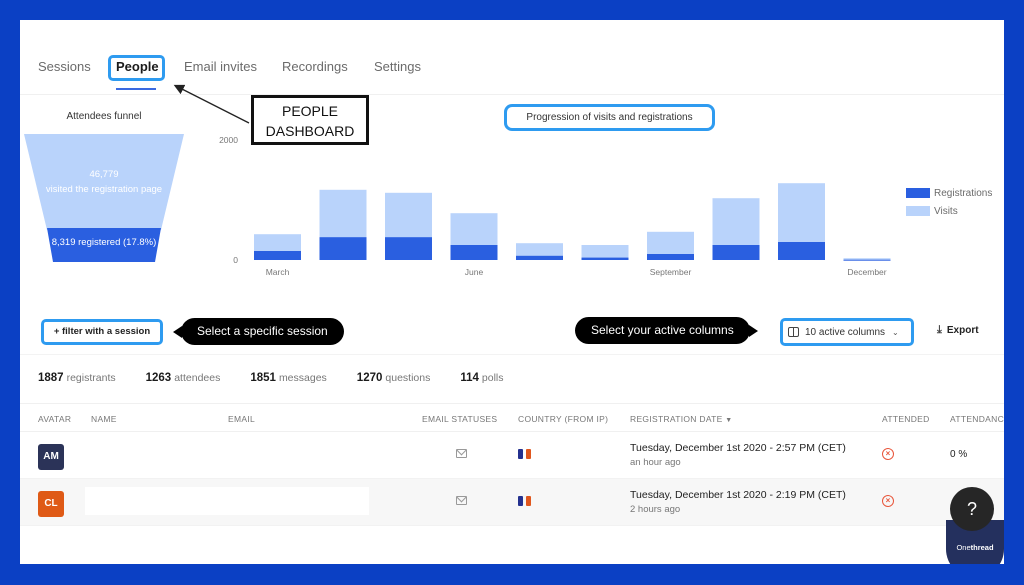 This screenshot has height=585, width=1024. I want to click on columns-tooltip: Select your active columns, so click(666, 330).